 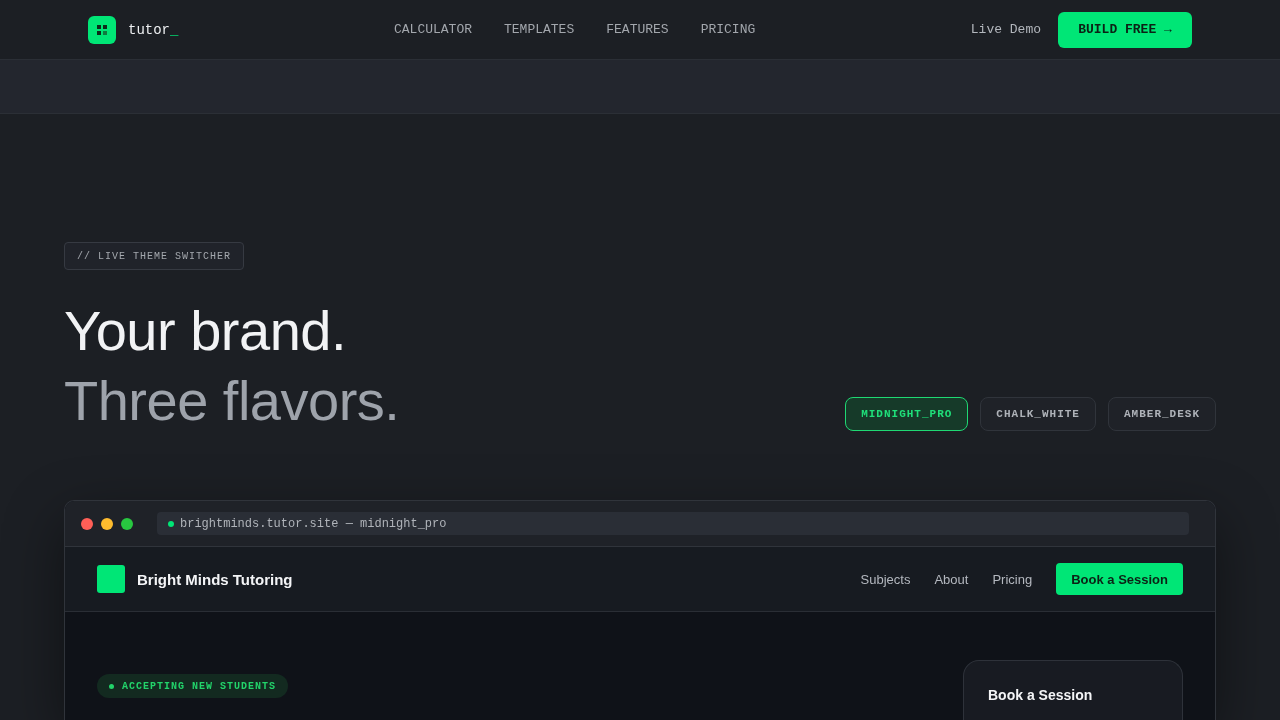 I want to click on nav-link: FEATURES, so click(x=637, y=29).